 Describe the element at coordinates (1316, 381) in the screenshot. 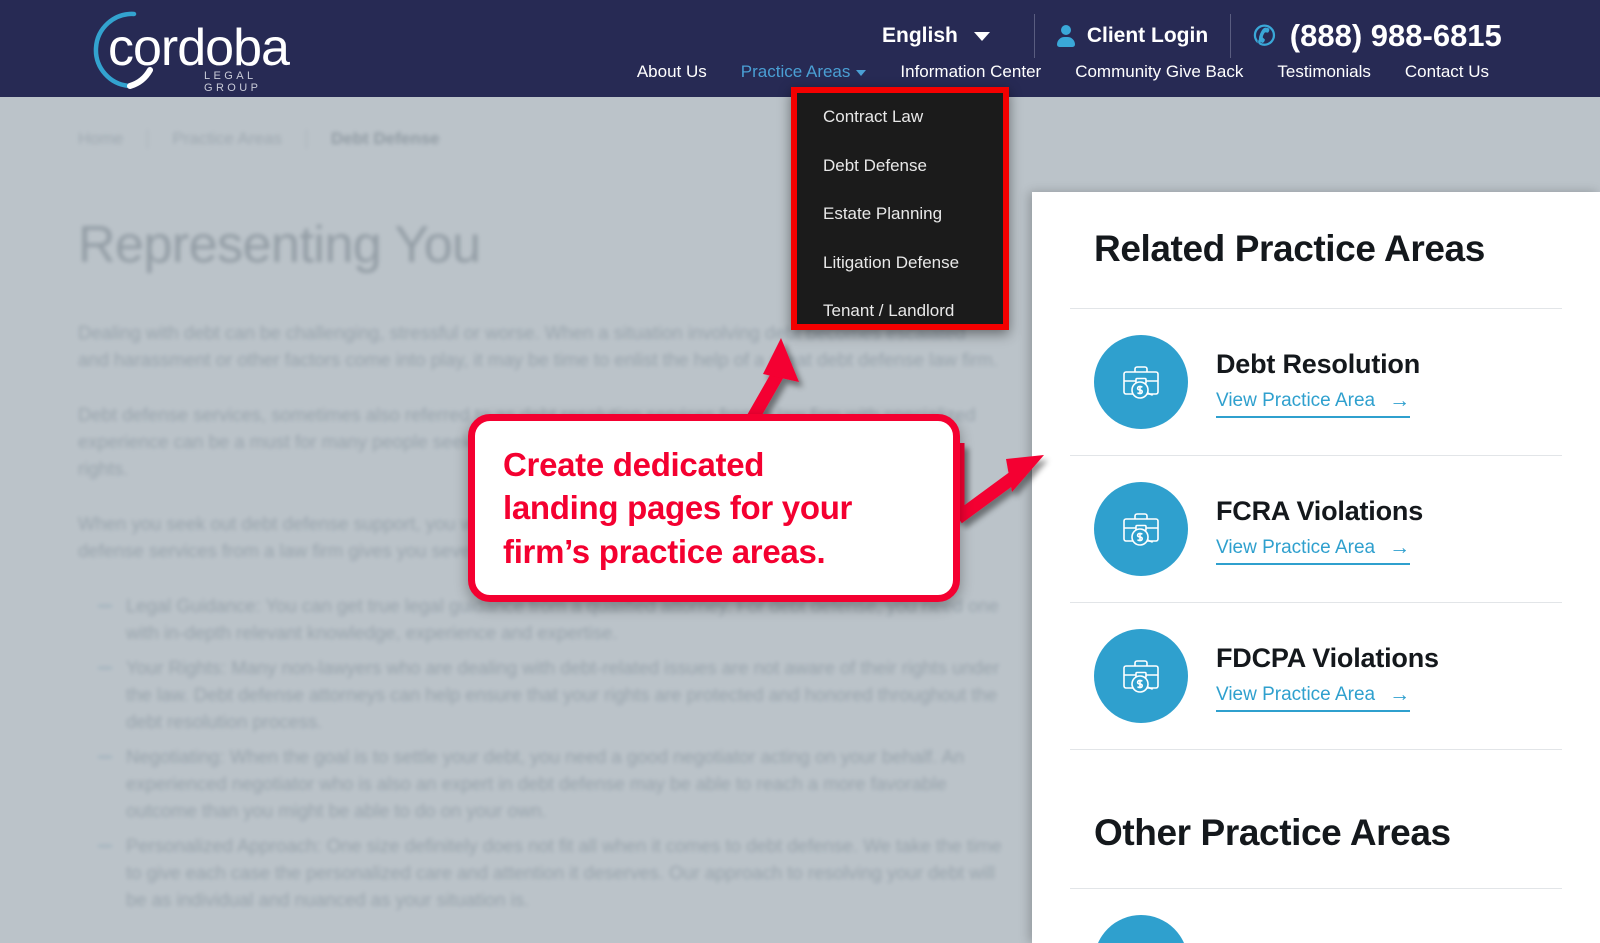

I see `practice-area-row-debt-resolution: Debt Resolution View Practice Area →` at that location.